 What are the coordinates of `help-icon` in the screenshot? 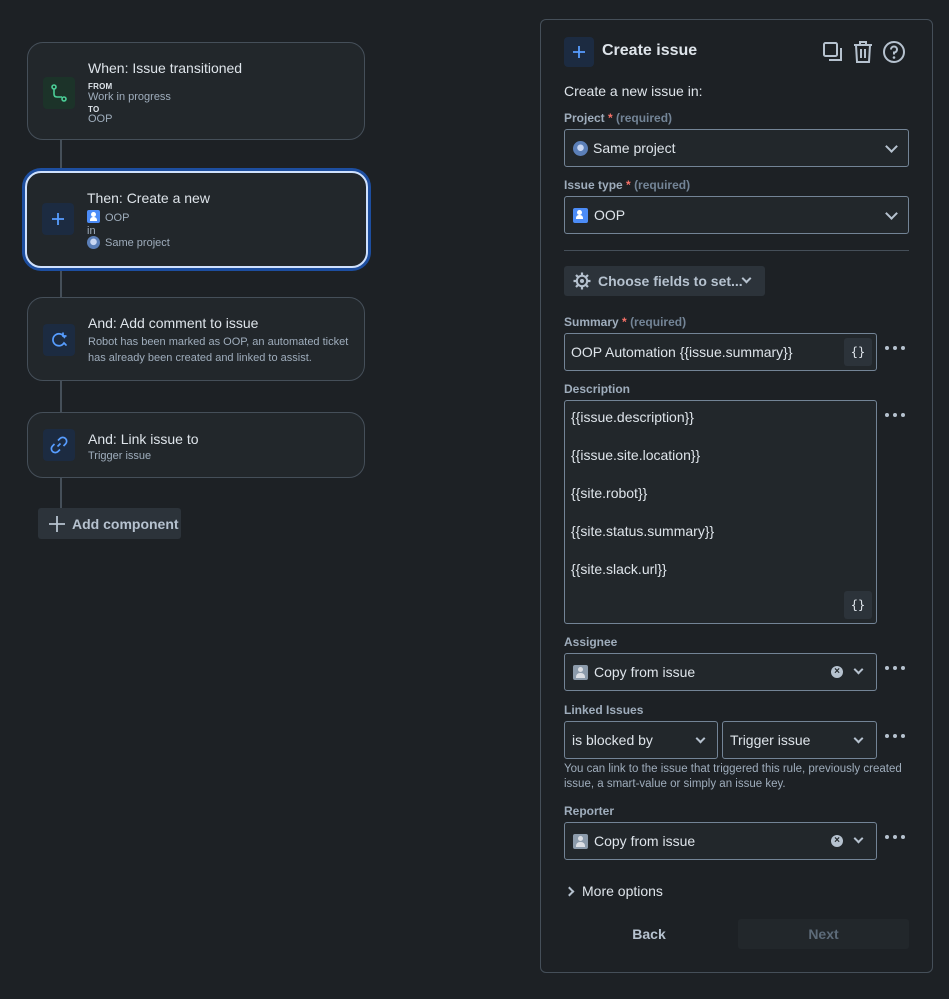 It's located at (894, 52).